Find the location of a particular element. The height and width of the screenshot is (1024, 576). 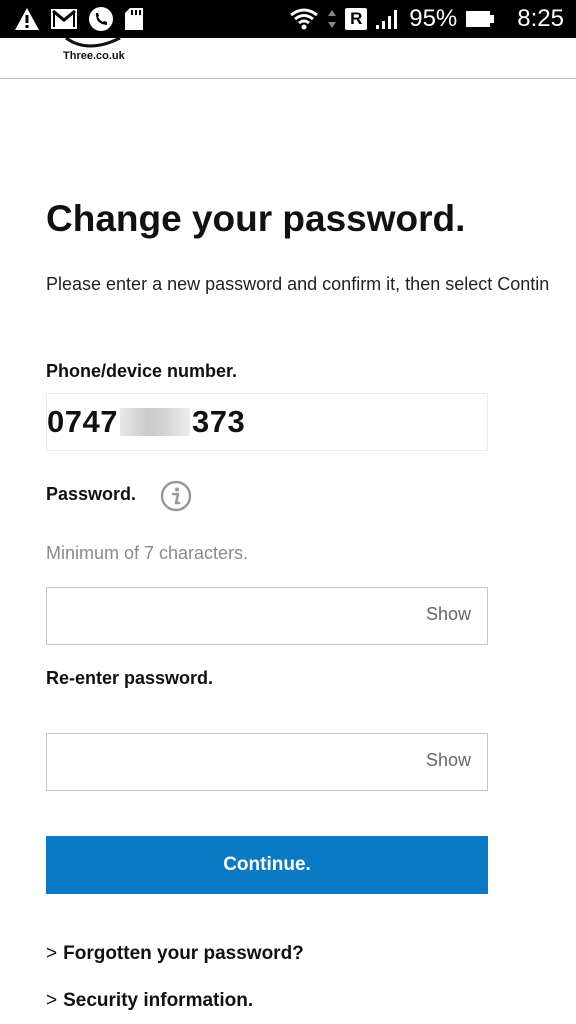

reenter-password-label: Re-enter password. is located at coordinates (130, 678).